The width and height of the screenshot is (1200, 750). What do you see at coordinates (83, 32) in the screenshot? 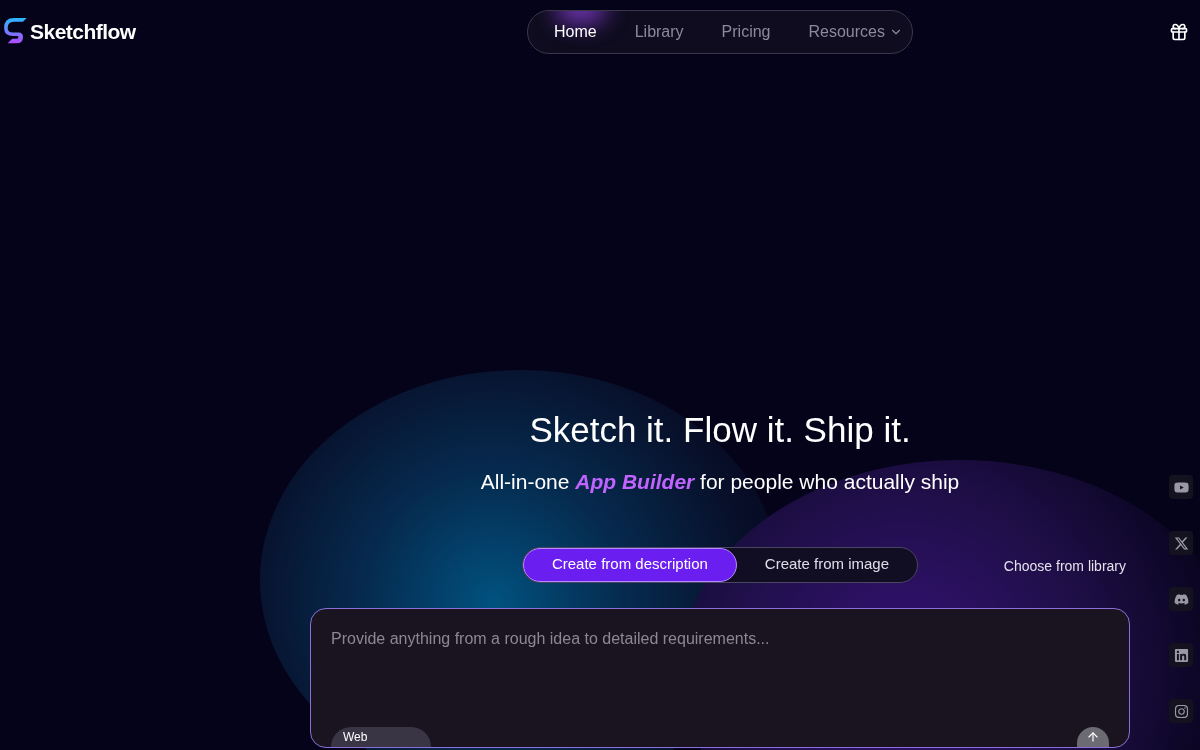
I see `brand-name: Sketchflow` at bounding box center [83, 32].